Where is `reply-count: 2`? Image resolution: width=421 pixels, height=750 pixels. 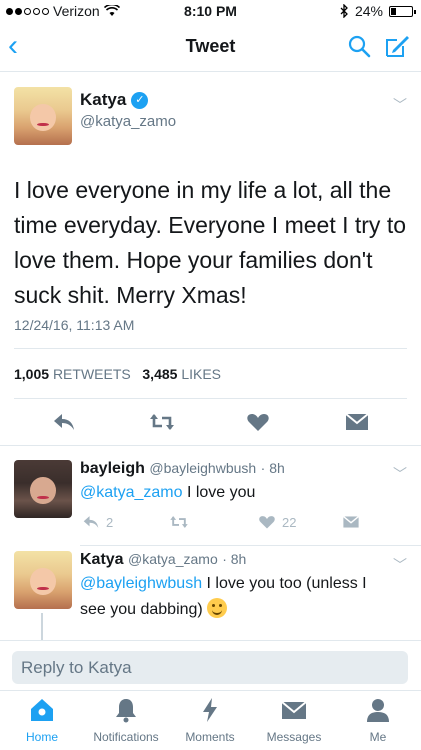
reply-count: 2 is located at coordinates (110, 522).